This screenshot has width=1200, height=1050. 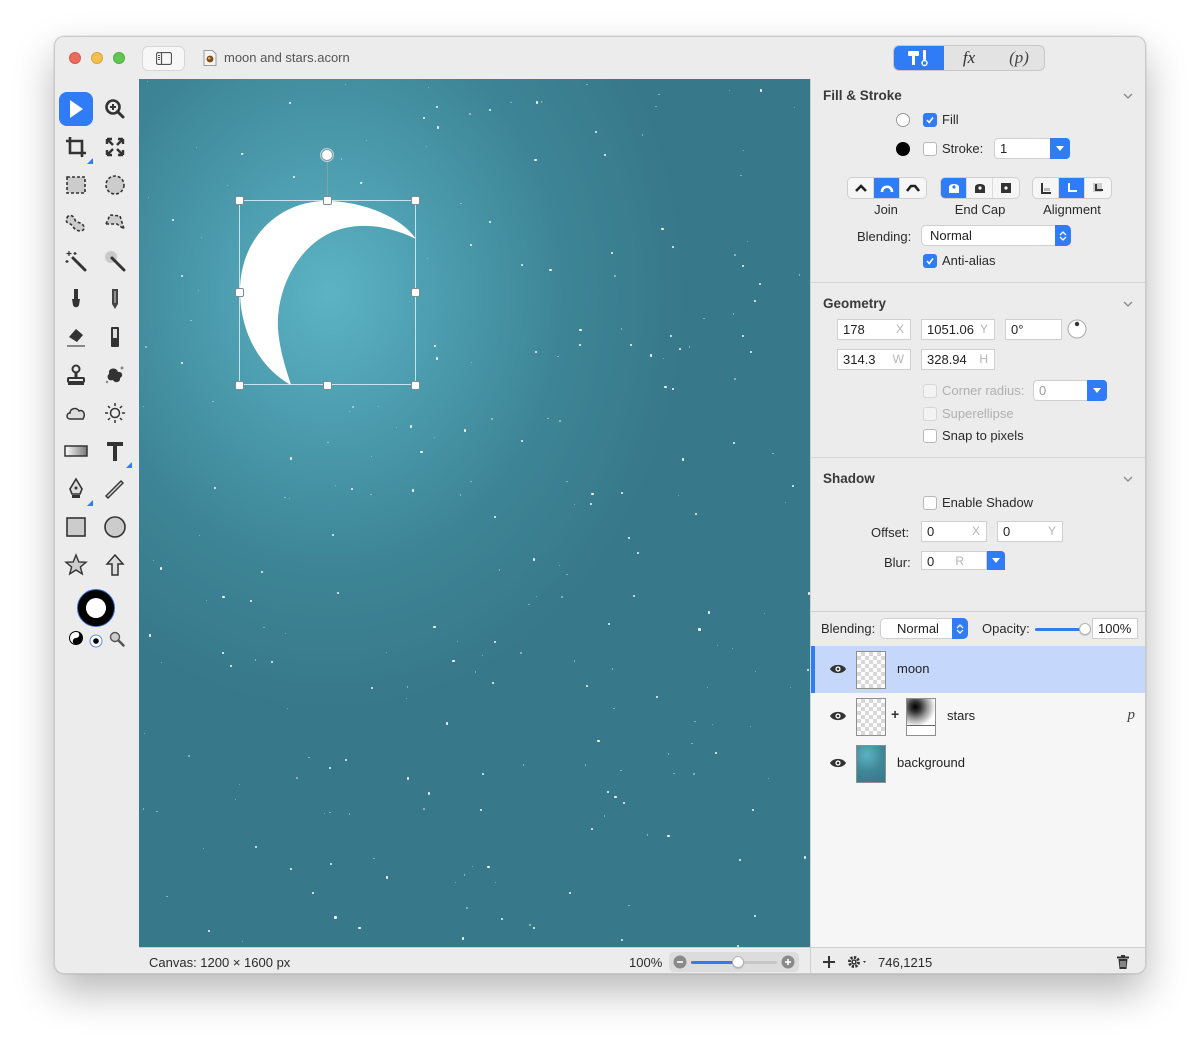 What do you see at coordinates (913, 188) in the screenshot?
I see `join-bevel` at bounding box center [913, 188].